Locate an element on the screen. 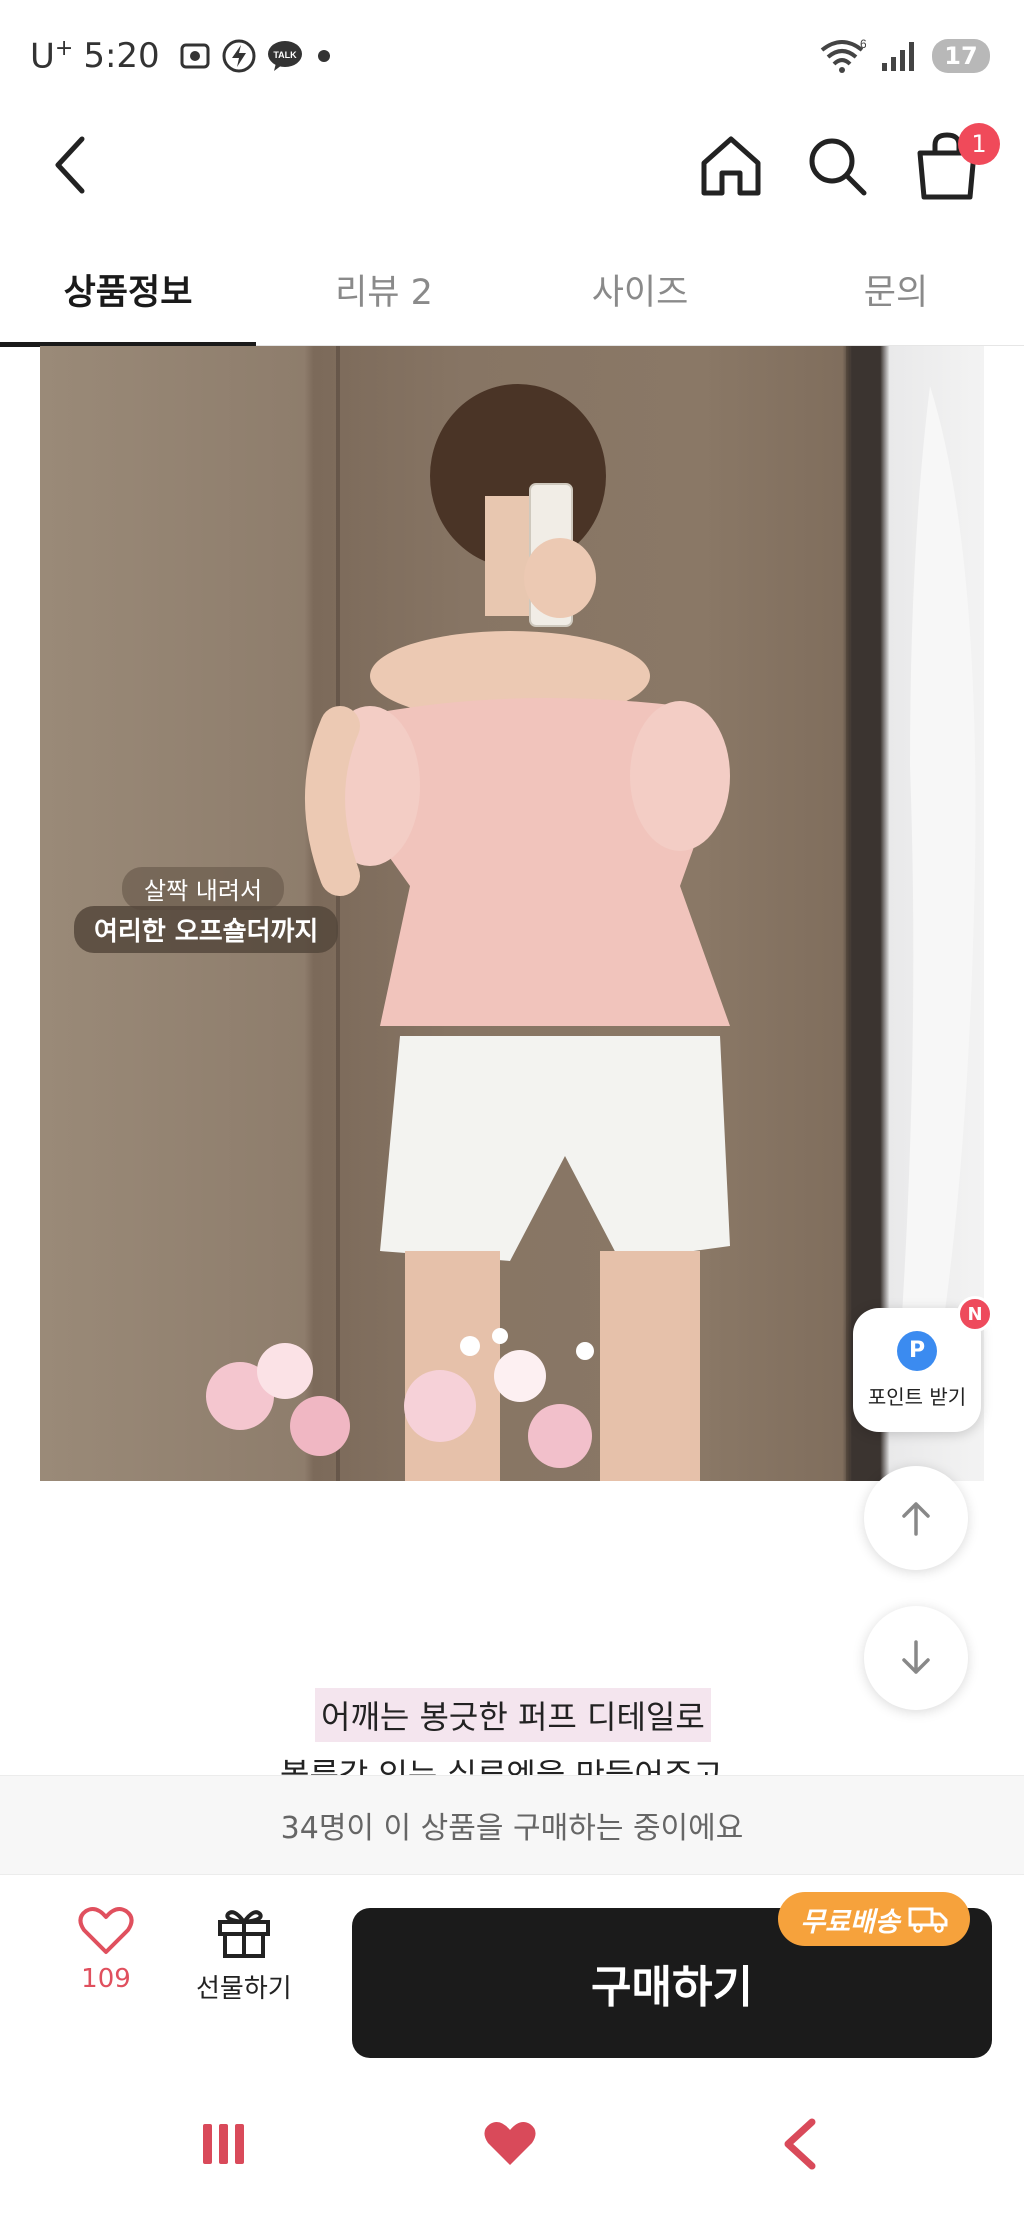  back-button is located at coordinates (70, 165).